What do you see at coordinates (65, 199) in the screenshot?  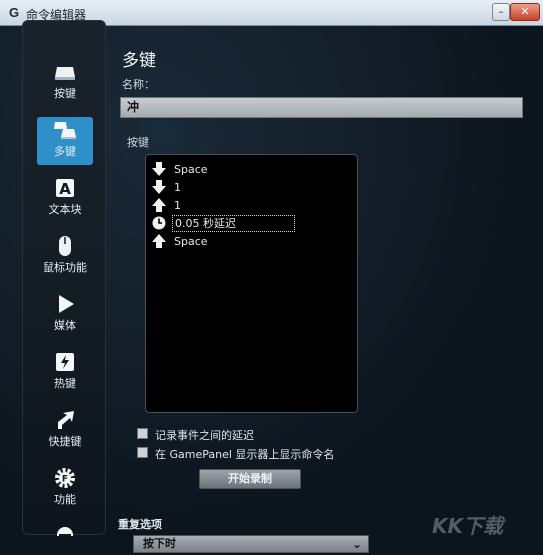 I see `sidebar-item-text-block: A 文本块` at bounding box center [65, 199].